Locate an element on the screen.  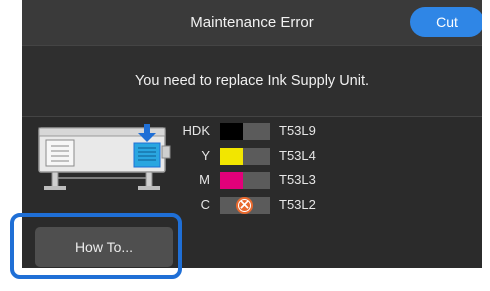
ink-name: Y is located at coordinates (205, 155).